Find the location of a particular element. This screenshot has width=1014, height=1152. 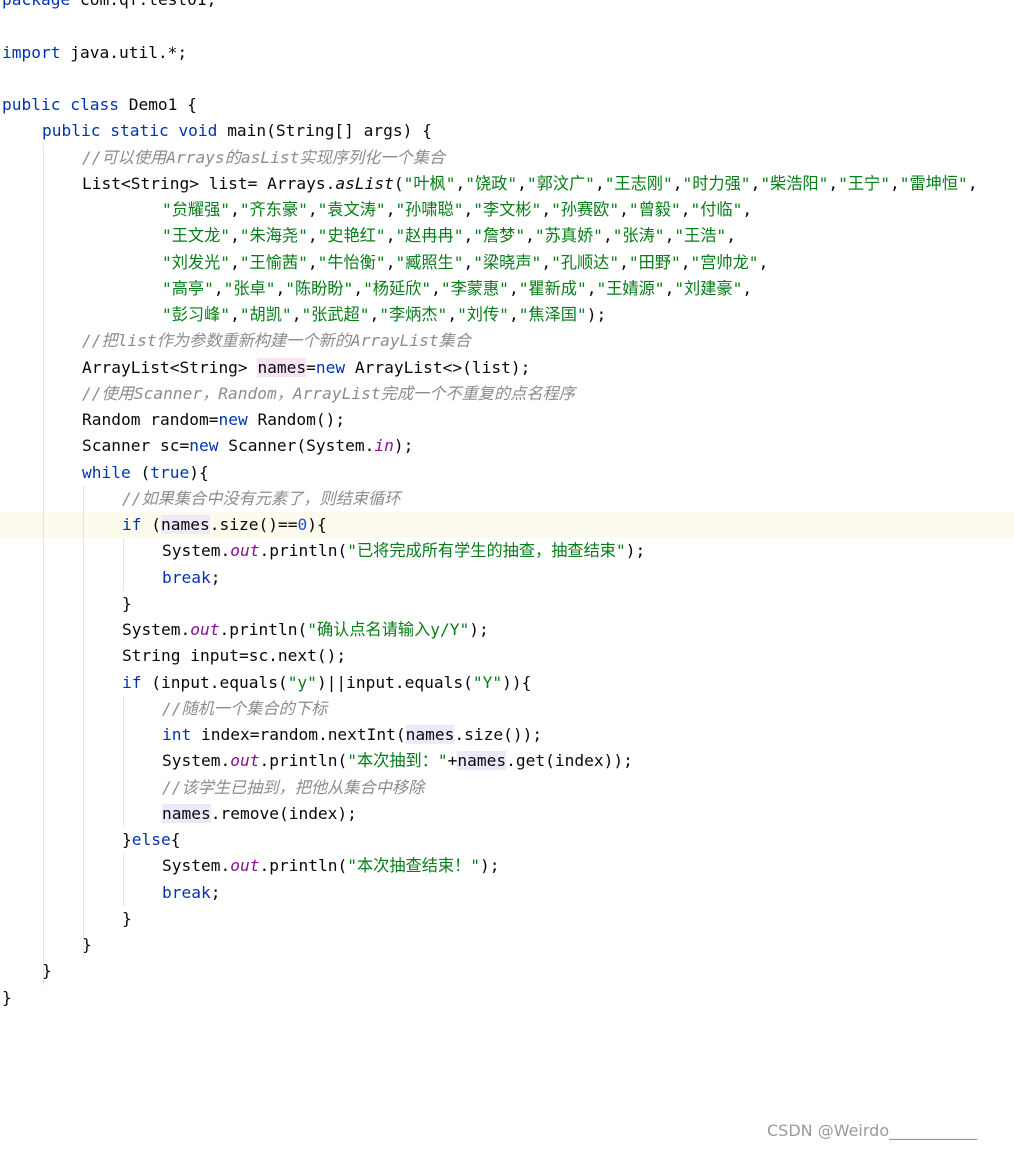

code-token: .println( is located at coordinates (303, 866).